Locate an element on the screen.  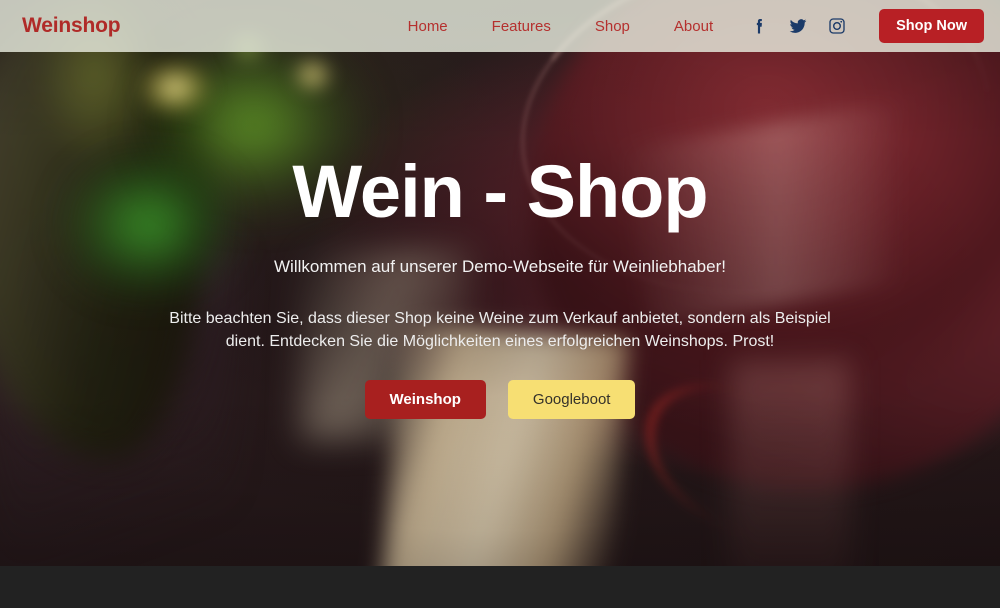
shop-now-button: Shop Now is located at coordinates (931, 26).